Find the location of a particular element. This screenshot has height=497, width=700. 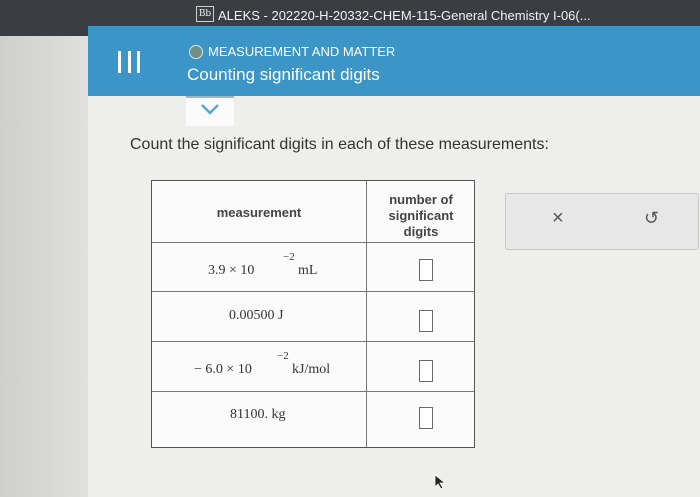

chevron-down-icon is located at coordinates (210, 109).